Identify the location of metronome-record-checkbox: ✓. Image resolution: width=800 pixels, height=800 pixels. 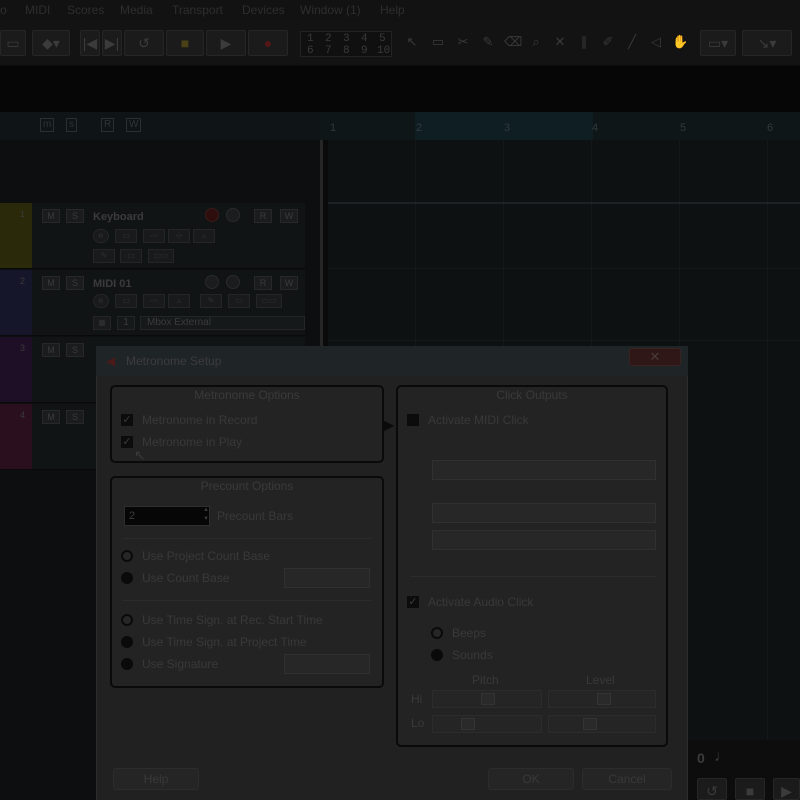
(127, 420).